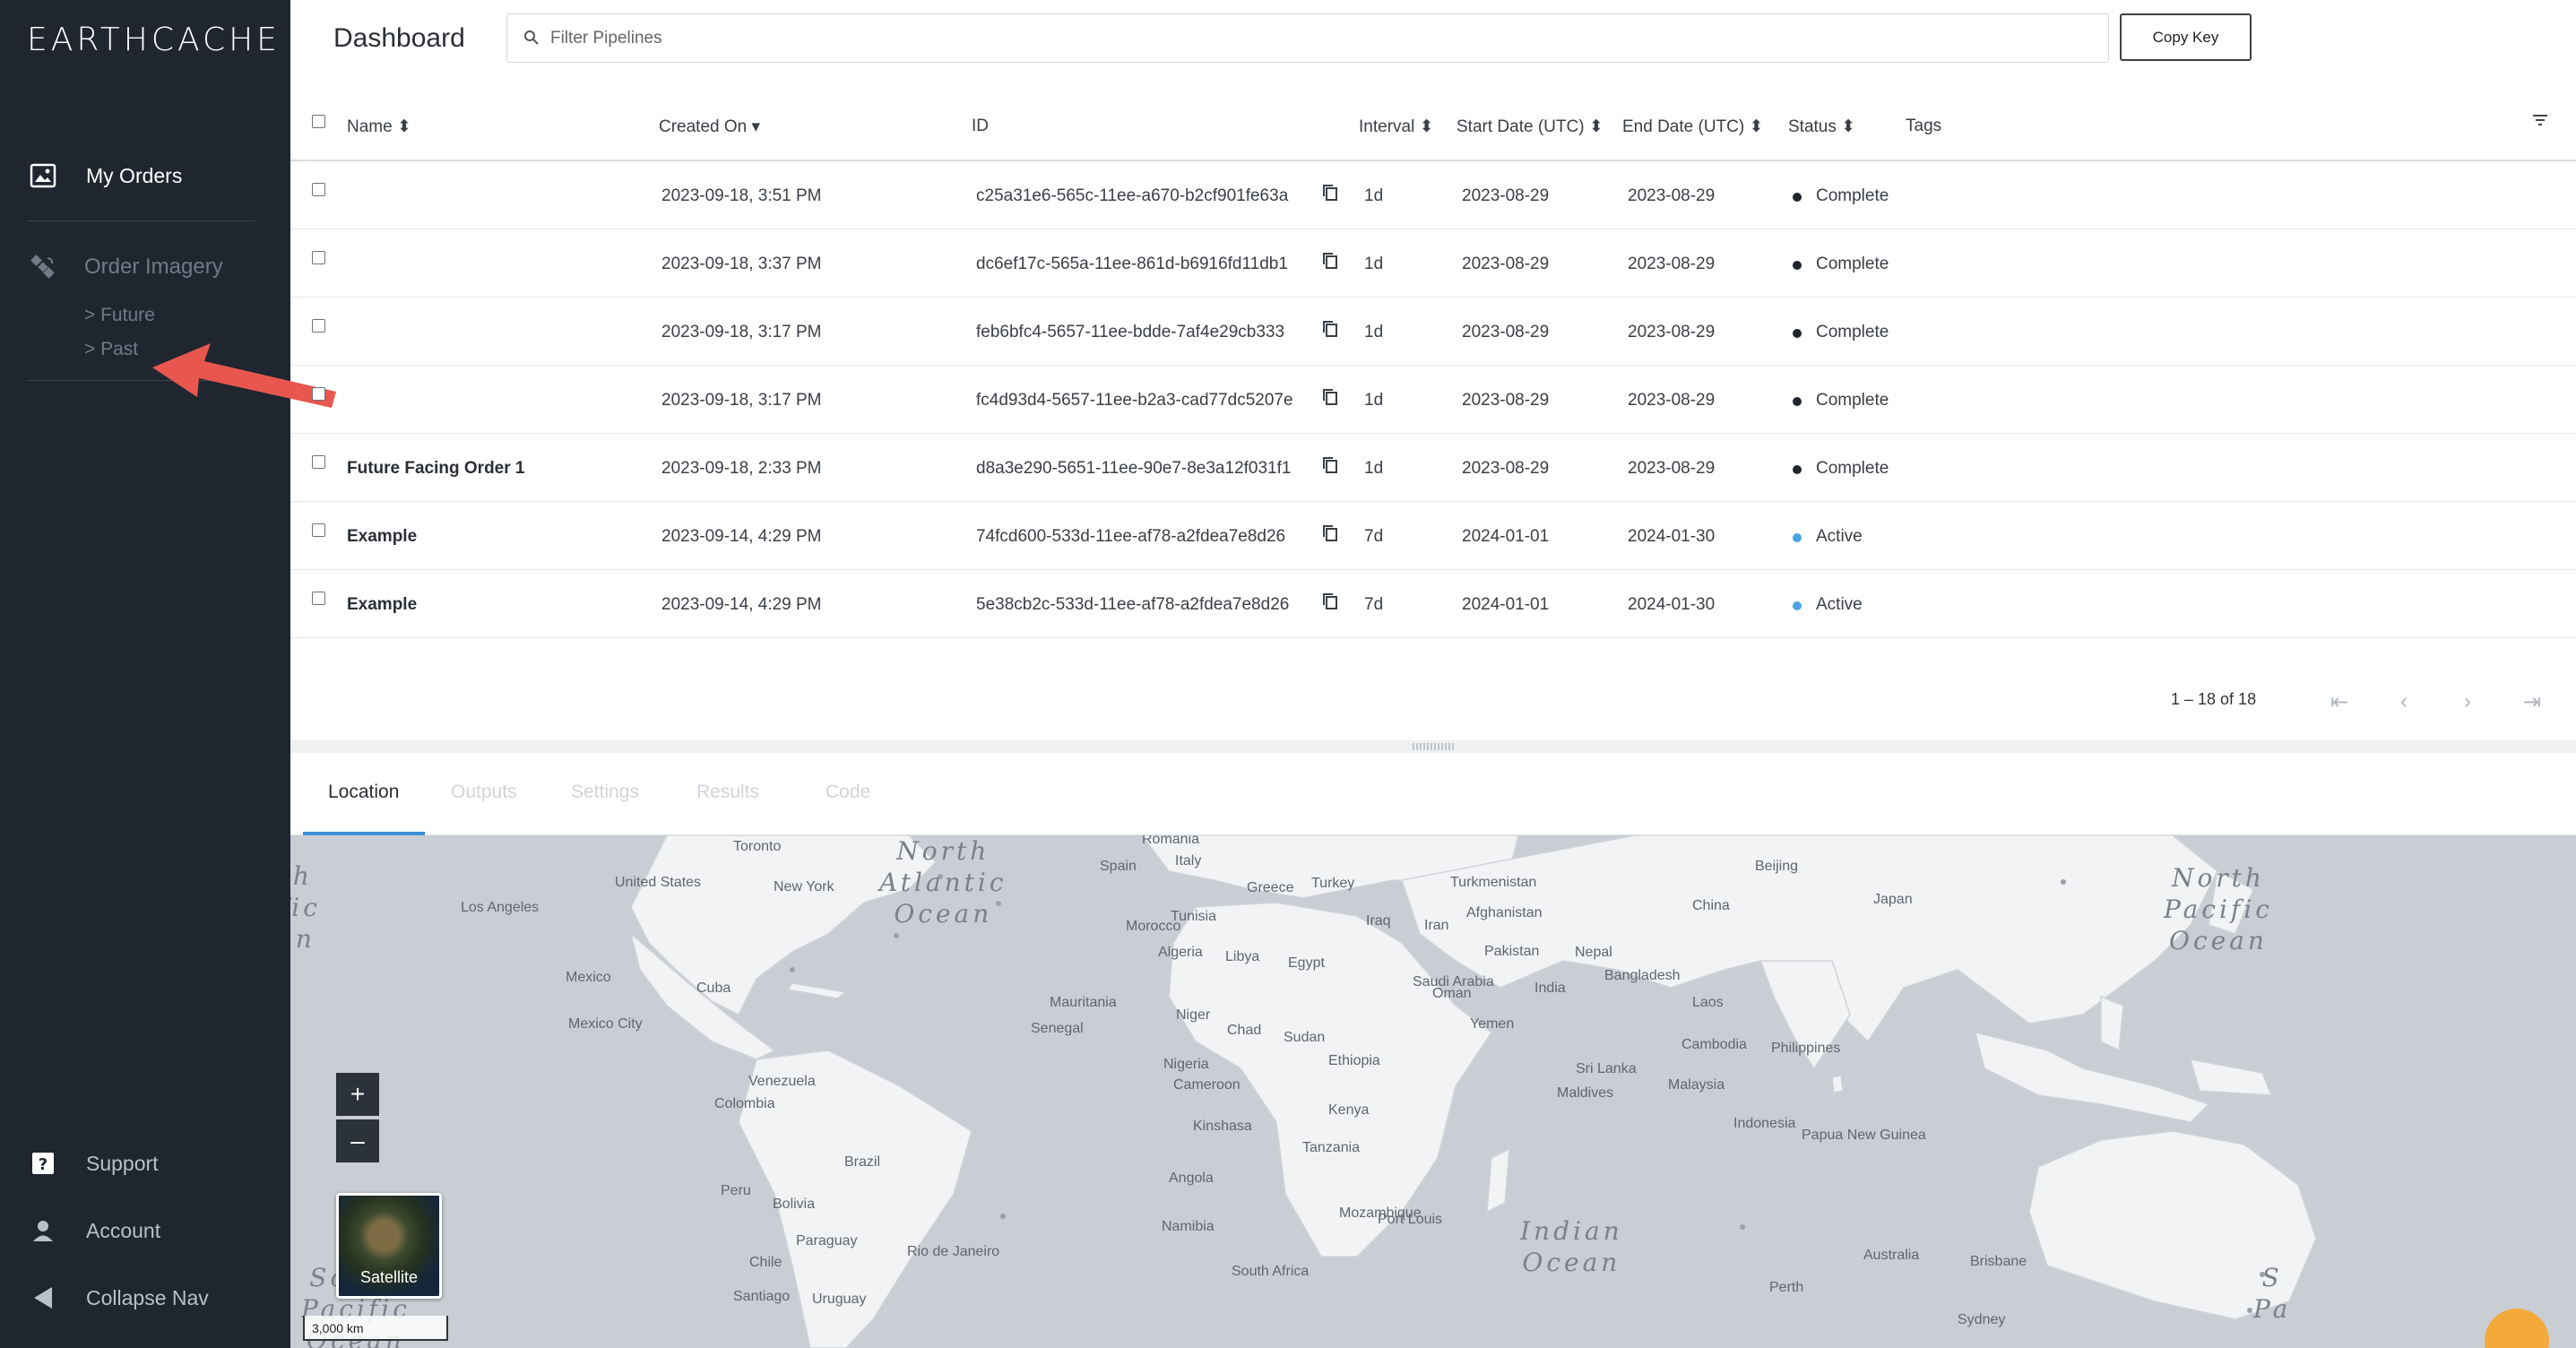  Describe the element at coordinates (2403, 702) in the screenshot. I see `previous-page-button: ‹` at that location.